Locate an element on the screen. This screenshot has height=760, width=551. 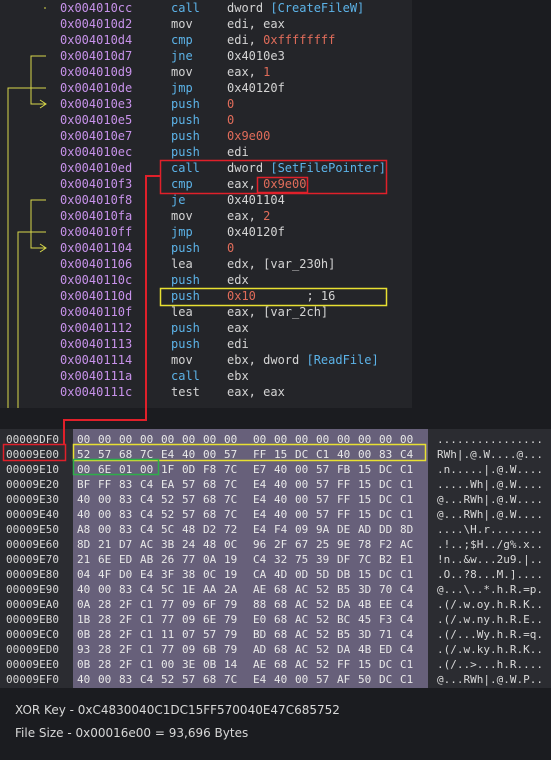
hex-byte: 96 is located at coordinates (261, 545).